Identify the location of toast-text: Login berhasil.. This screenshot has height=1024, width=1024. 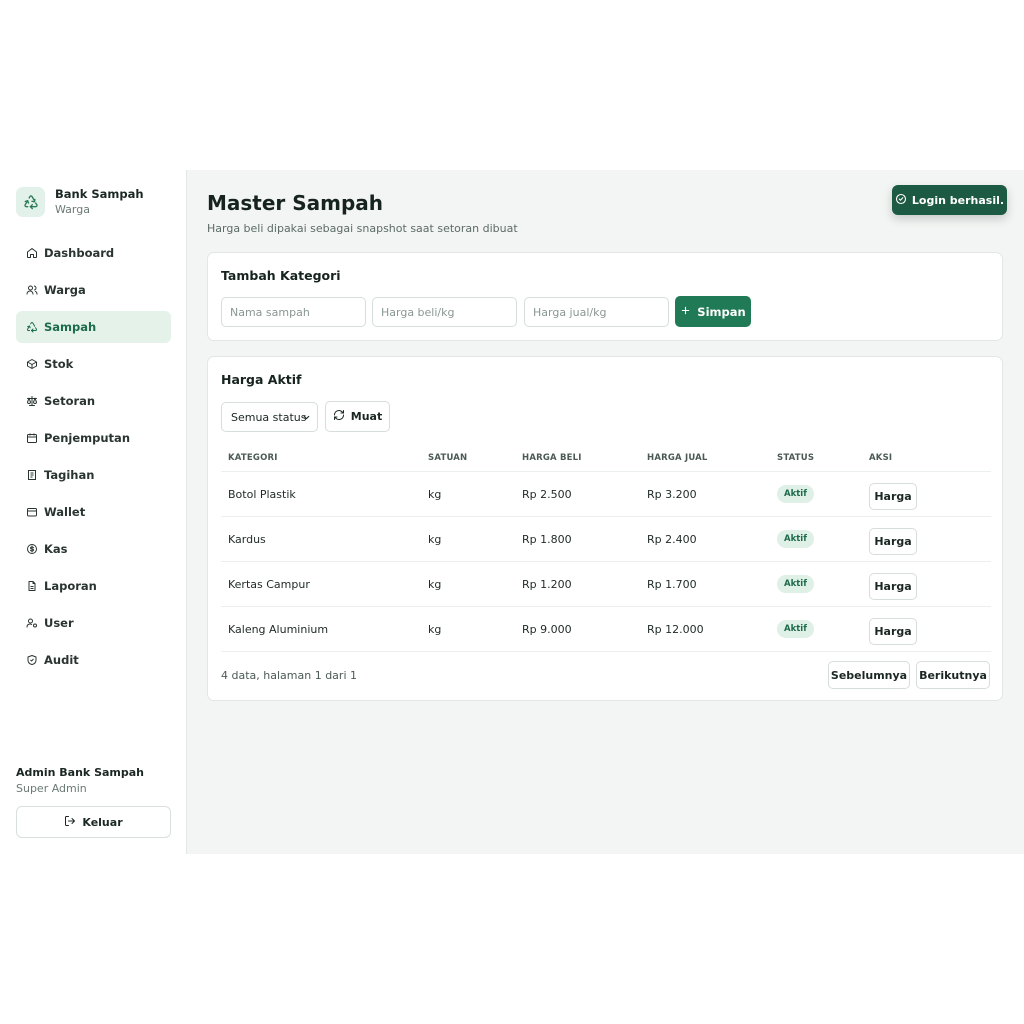
(958, 200).